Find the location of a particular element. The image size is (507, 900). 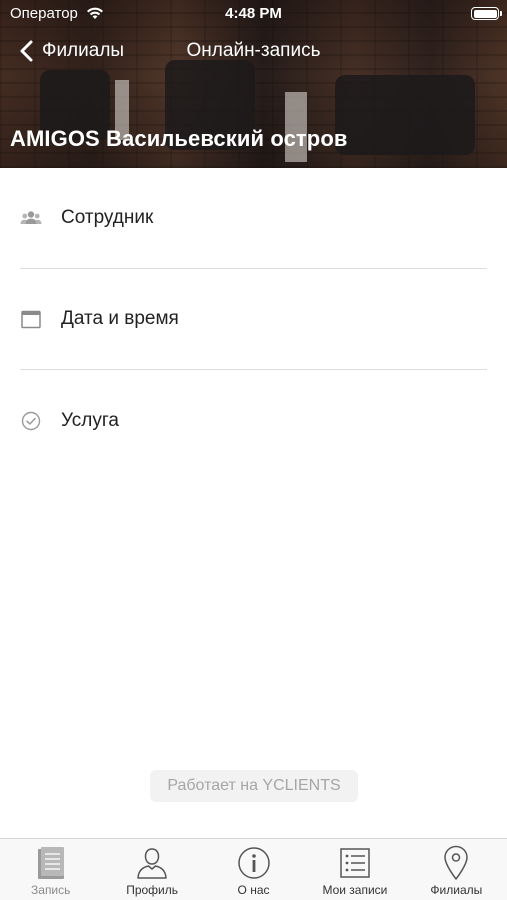

battery-icon is located at coordinates (486, 13).